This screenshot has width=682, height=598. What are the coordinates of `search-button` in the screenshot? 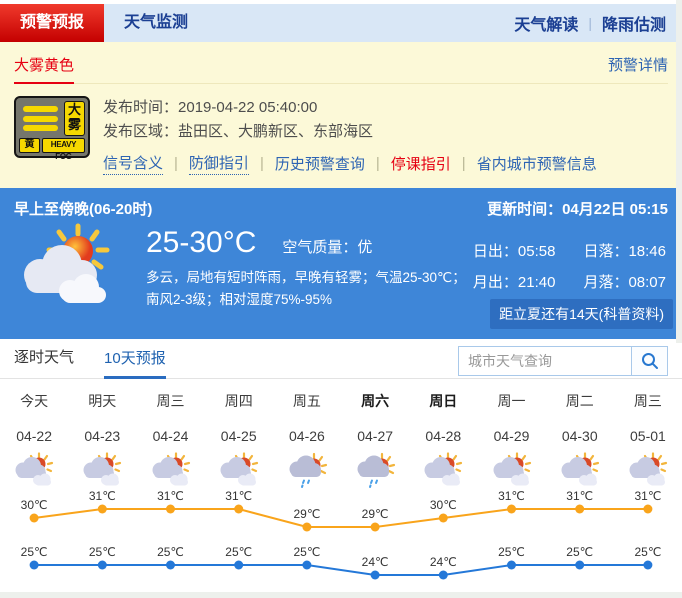 It's located at (649, 361).